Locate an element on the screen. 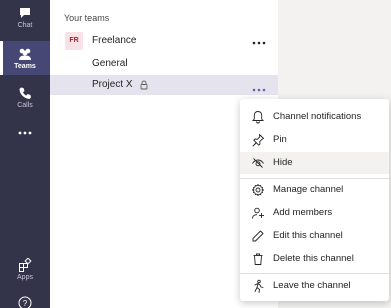 The height and width of the screenshot is (308, 391). menu-item-delete-channel: Delete this channel is located at coordinates (314, 259).